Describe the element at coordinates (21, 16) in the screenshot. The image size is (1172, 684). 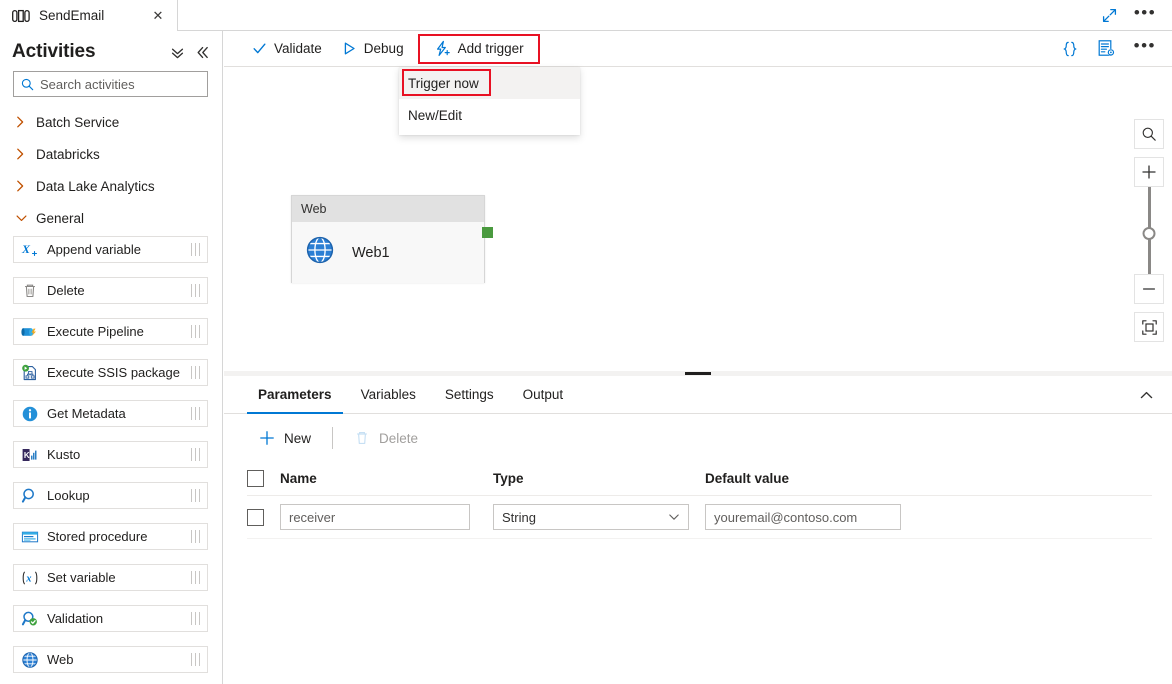
I see `pipeline-icon` at that location.